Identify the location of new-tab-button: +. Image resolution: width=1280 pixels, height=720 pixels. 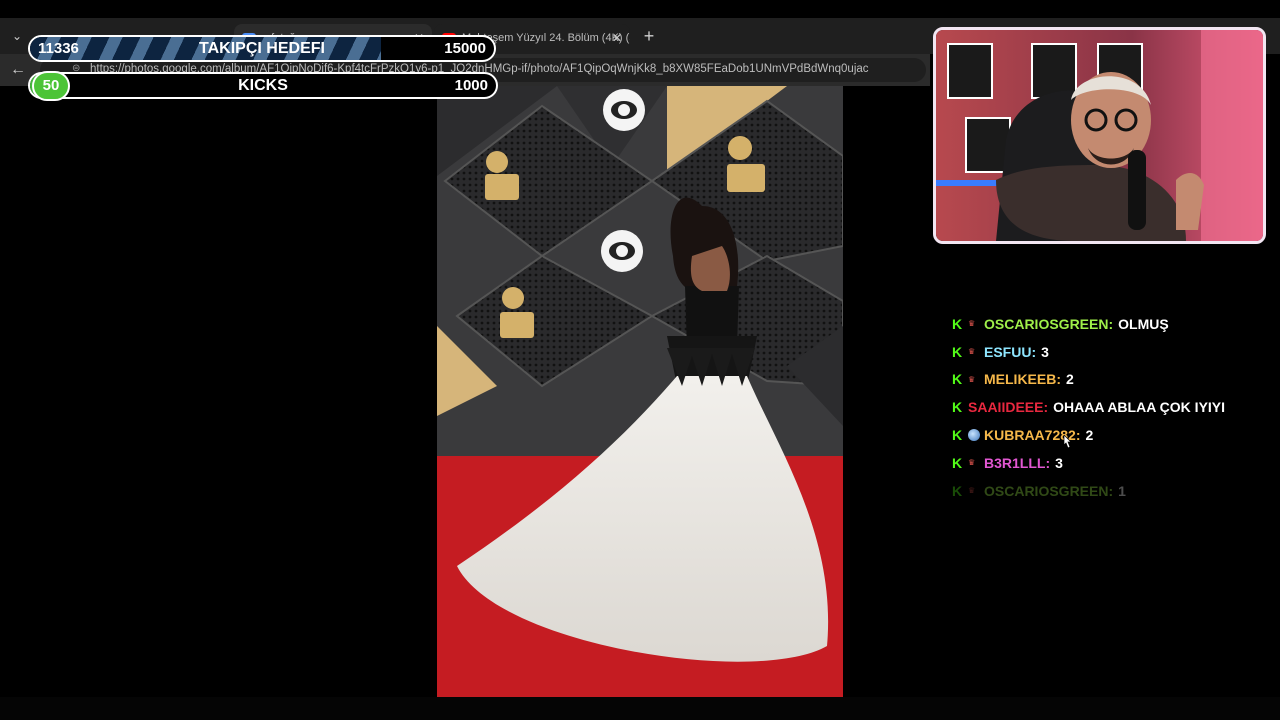
(649, 36).